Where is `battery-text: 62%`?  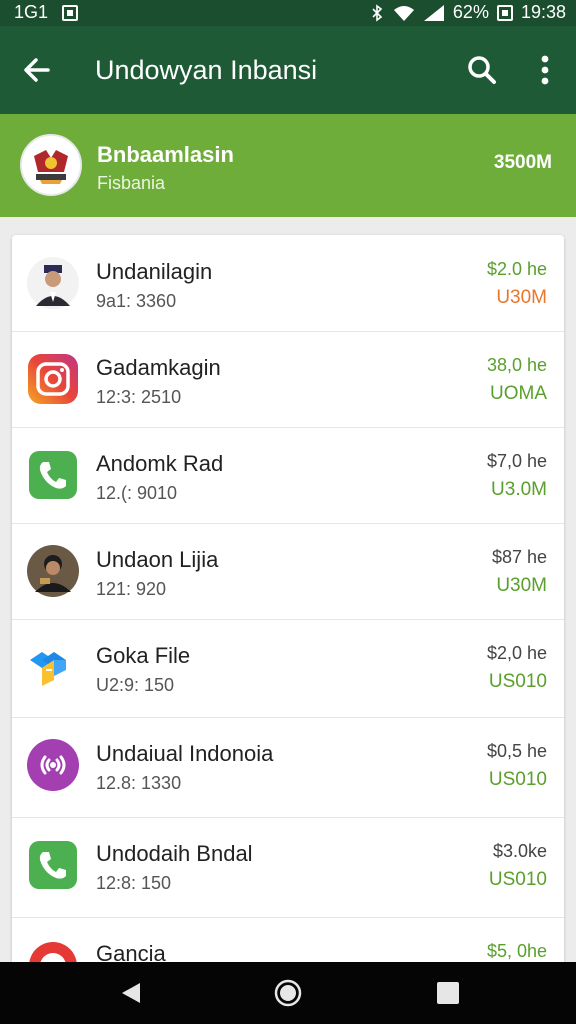 battery-text: 62% is located at coordinates (470, 12).